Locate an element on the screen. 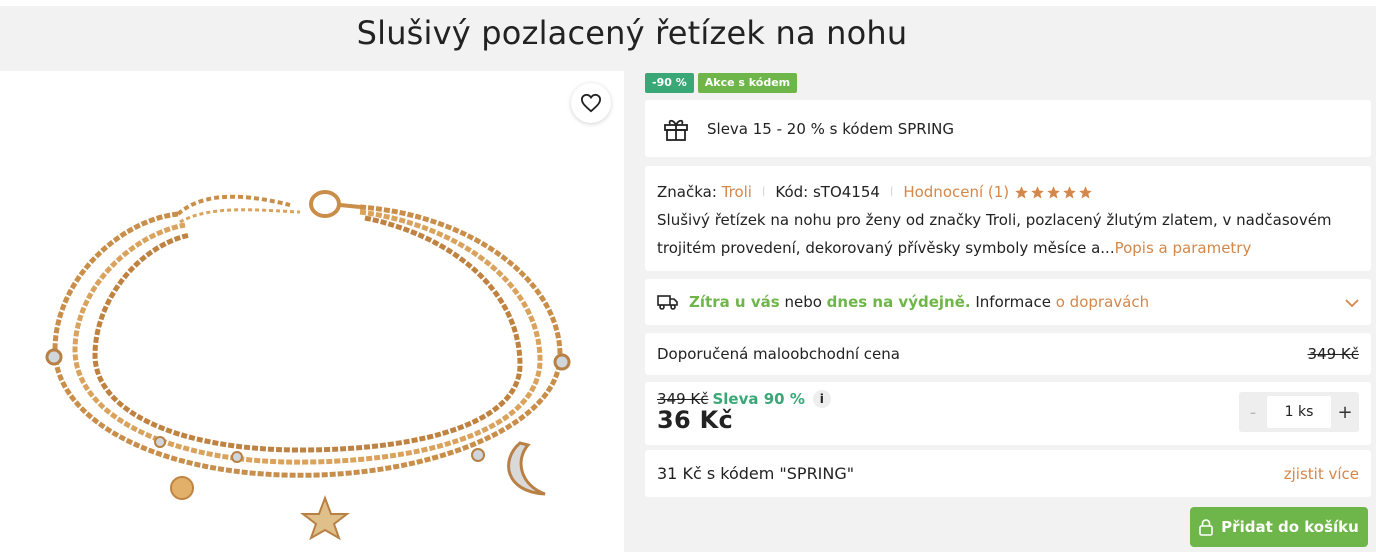  ship-or: nebo is located at coordinates (803, 302).